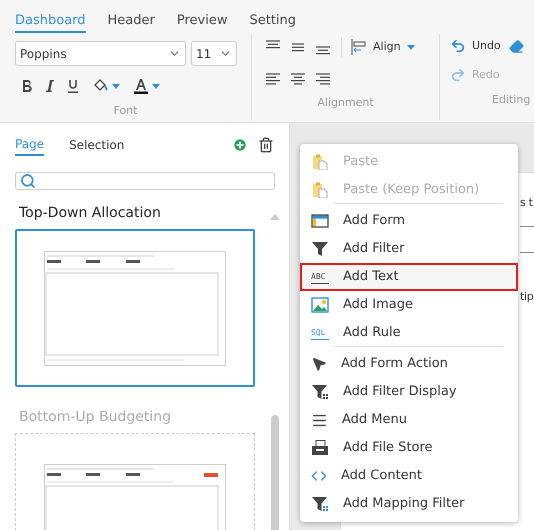 The image size is (534, 530). Describe the element at coordinates (272, 22) in the screenshot. I see `ribbon-tab: Setting` at that location.